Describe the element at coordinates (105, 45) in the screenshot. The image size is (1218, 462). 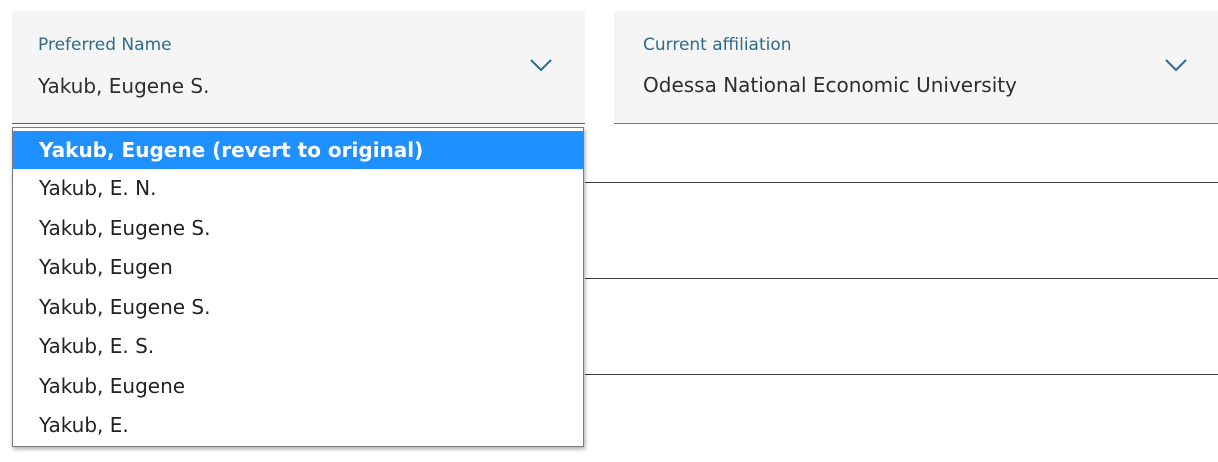
I see `preferred-name-label: Preferred Name` at that location.